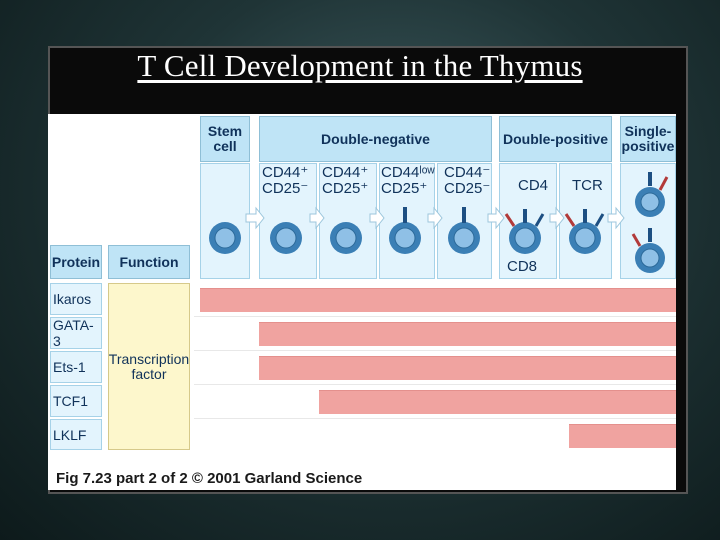 The width and height of the screenshot is (720, 540). Describe the element at coordinates (584, 231) in the screenshot. I see `cell-dp-tcr` at that location.